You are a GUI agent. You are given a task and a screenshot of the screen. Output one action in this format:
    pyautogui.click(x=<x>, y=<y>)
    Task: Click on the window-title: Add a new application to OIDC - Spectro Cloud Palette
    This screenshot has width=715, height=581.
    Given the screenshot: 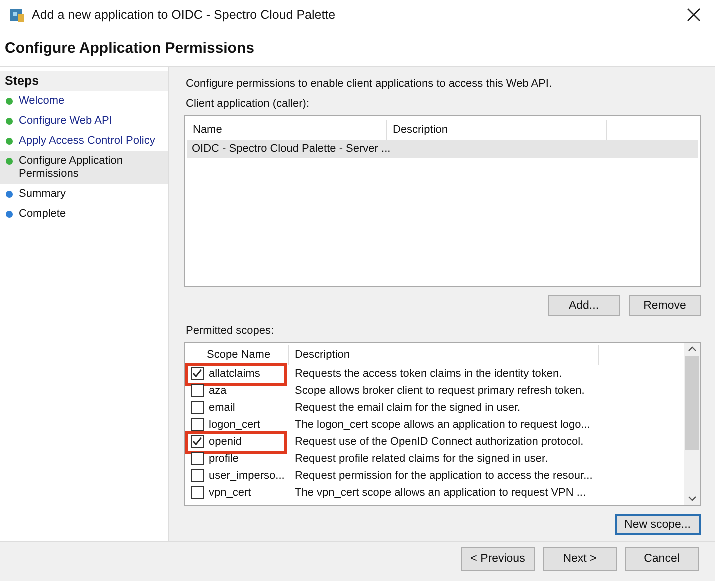 What is the action you would take?
    pyautogui.click(x=184, y=15)
    